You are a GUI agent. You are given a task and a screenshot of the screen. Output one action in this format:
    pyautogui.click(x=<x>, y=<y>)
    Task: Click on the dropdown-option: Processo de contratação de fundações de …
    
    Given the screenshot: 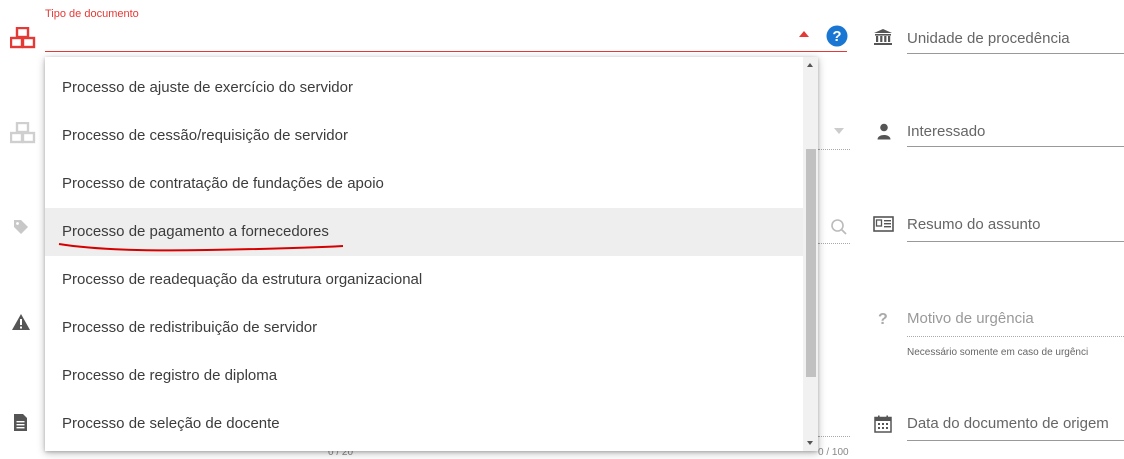 What is the action you would take?
    pyautogui.click(x=424, y=184)
    